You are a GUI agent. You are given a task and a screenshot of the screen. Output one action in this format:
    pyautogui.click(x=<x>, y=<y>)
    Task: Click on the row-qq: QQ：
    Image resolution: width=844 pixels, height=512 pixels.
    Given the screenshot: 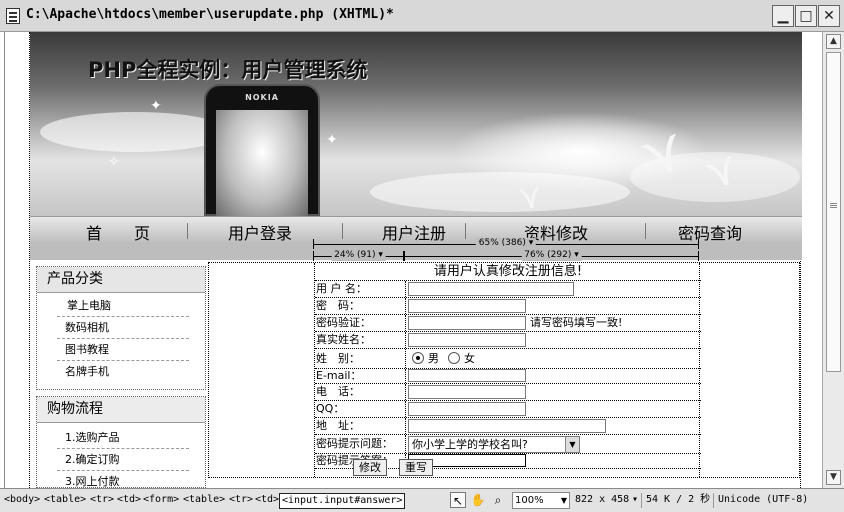 What is the action you would take?
    pyautogui.click(x=508, y=409)
    